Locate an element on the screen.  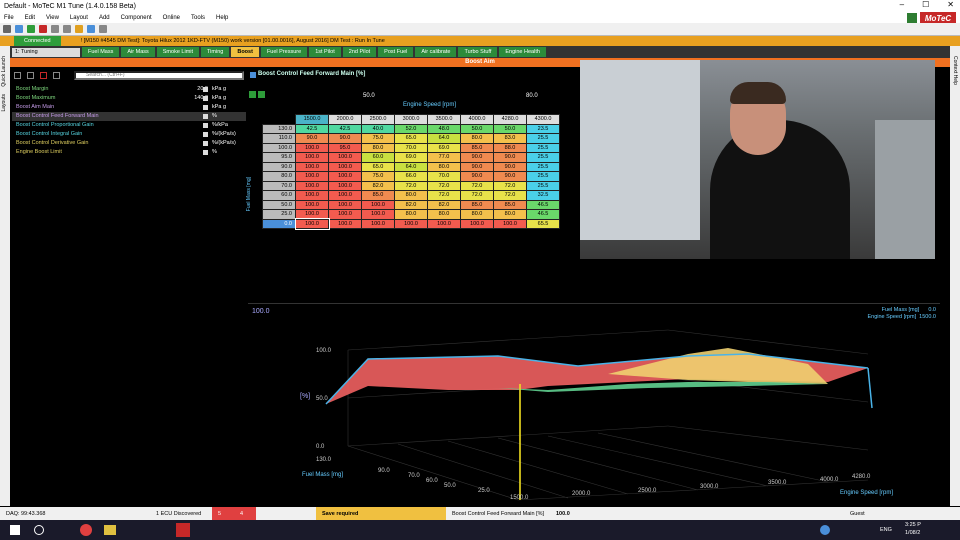
table-cell: 85.0 is located at coordinates (378, 195).